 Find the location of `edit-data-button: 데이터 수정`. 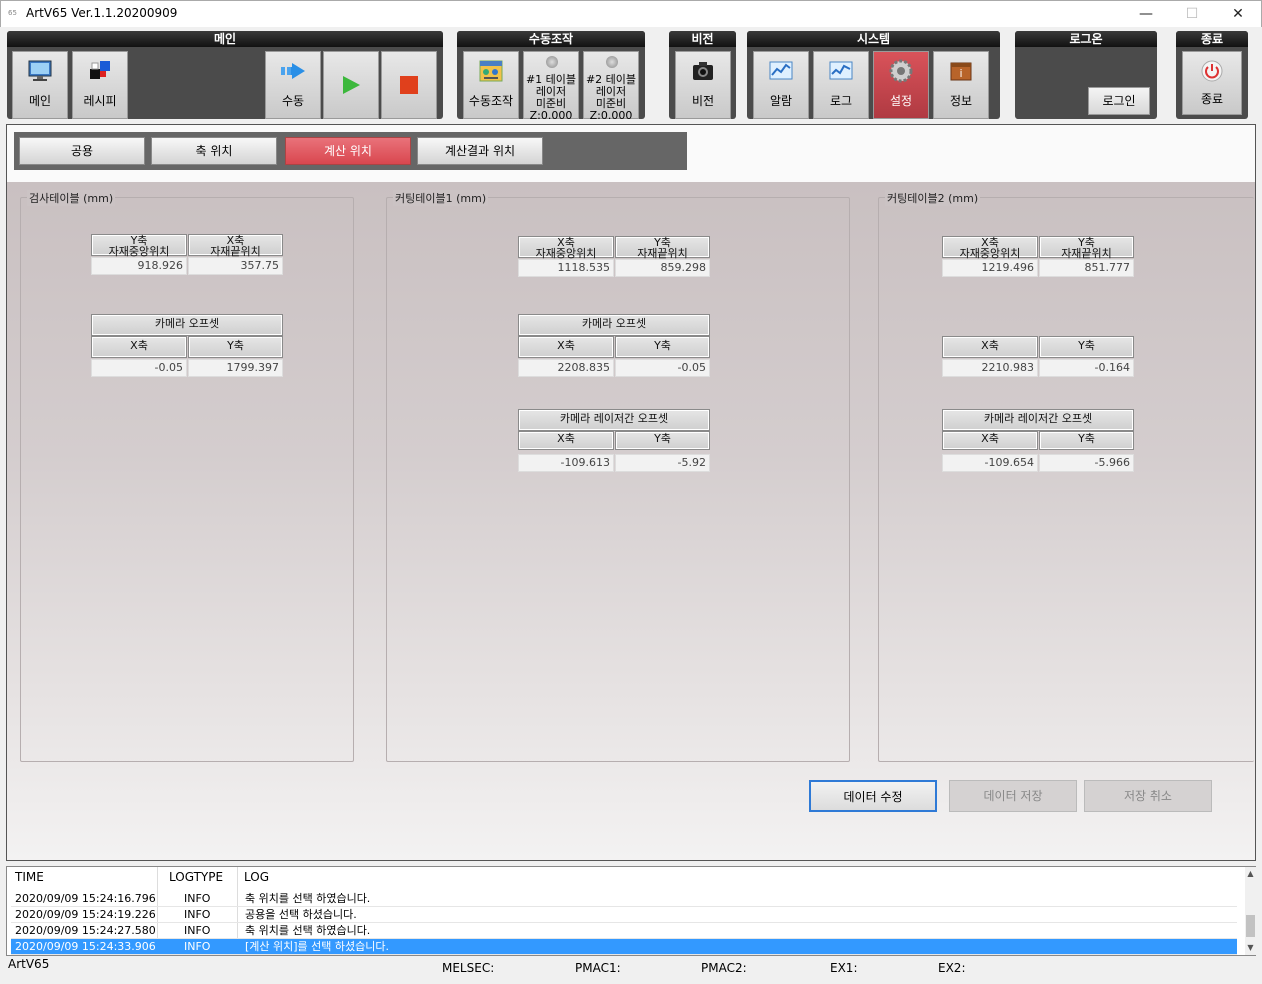

edit-data-button: 데이터 수정 is located at coordinates (873, 796).